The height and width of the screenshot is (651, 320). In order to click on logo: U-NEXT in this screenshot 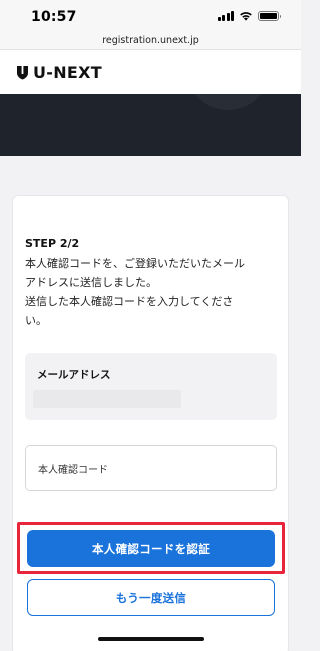, I will do `click(59, 72)`.